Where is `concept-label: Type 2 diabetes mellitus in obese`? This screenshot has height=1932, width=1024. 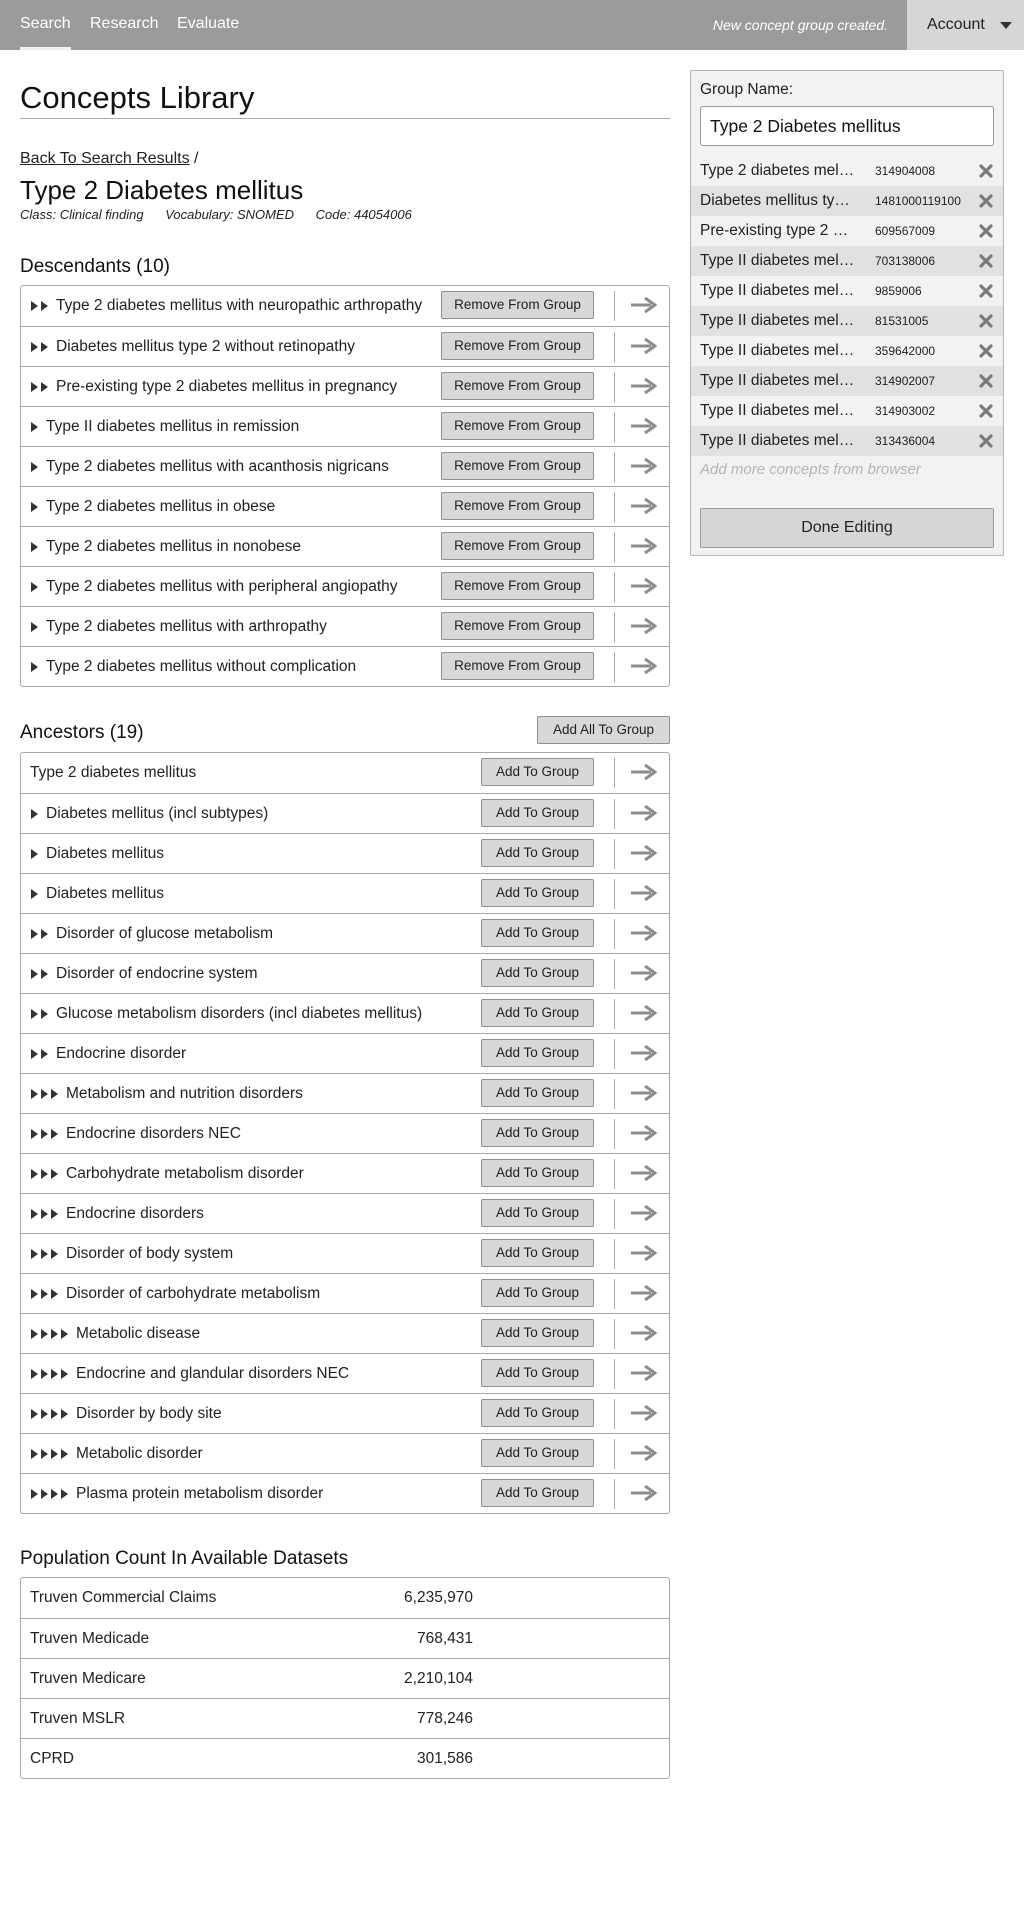 concept-label: Type 2 diabetes mellitus in obese is located at coordinates (237, 506).